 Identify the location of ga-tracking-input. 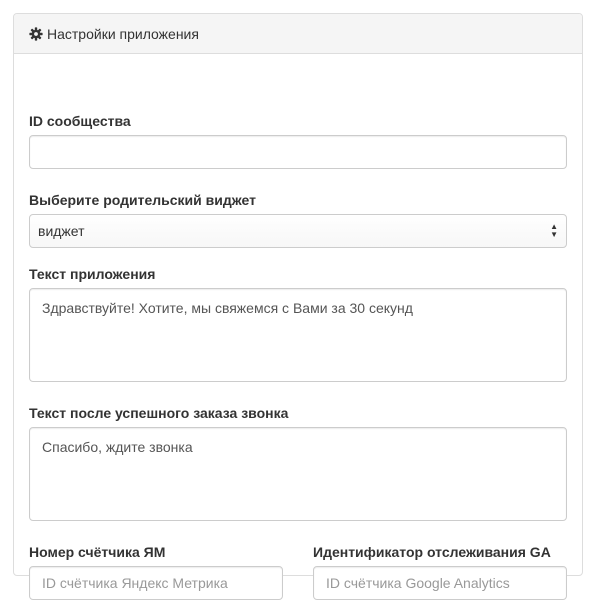
(440, 583).